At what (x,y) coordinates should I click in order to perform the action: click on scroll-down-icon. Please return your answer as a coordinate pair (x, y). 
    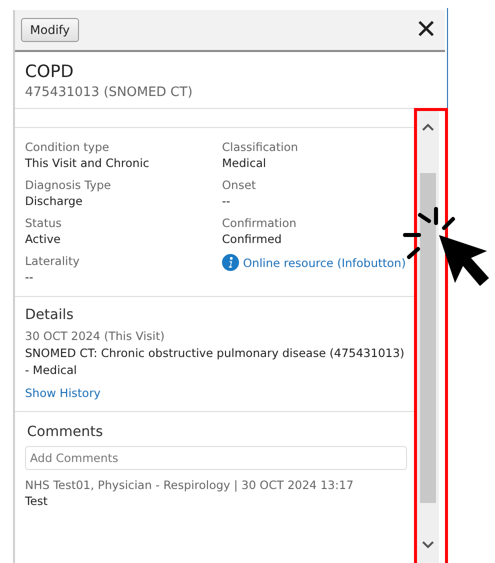
    Looking at the image, I should click on (428, 545).